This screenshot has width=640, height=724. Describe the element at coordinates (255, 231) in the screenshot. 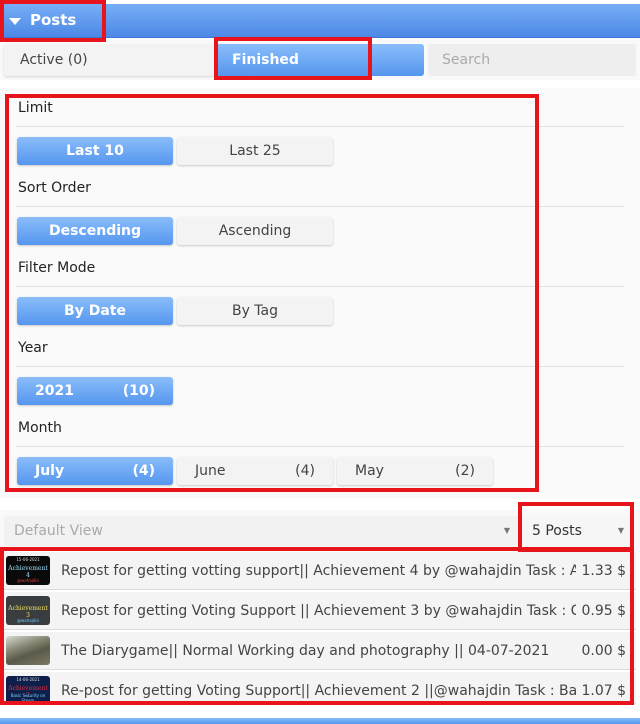

I see `sort-ascending-button: Ascending` at that location.